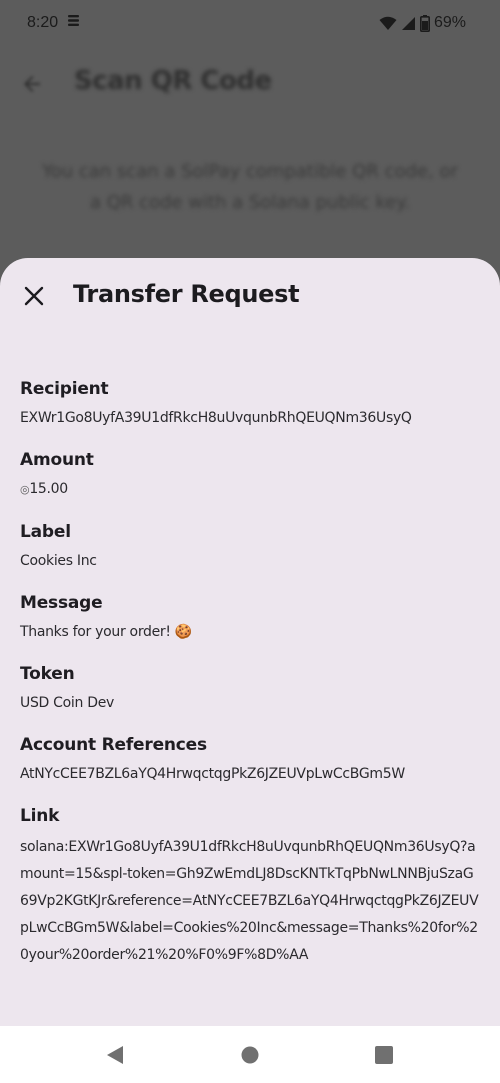 Image resolution: width=500 pixels, height=1083 pixels. What do you see at coordinates (43, 22) in the screenshot?
I see `status-time: 8:20` at bounding box center [43, 22].